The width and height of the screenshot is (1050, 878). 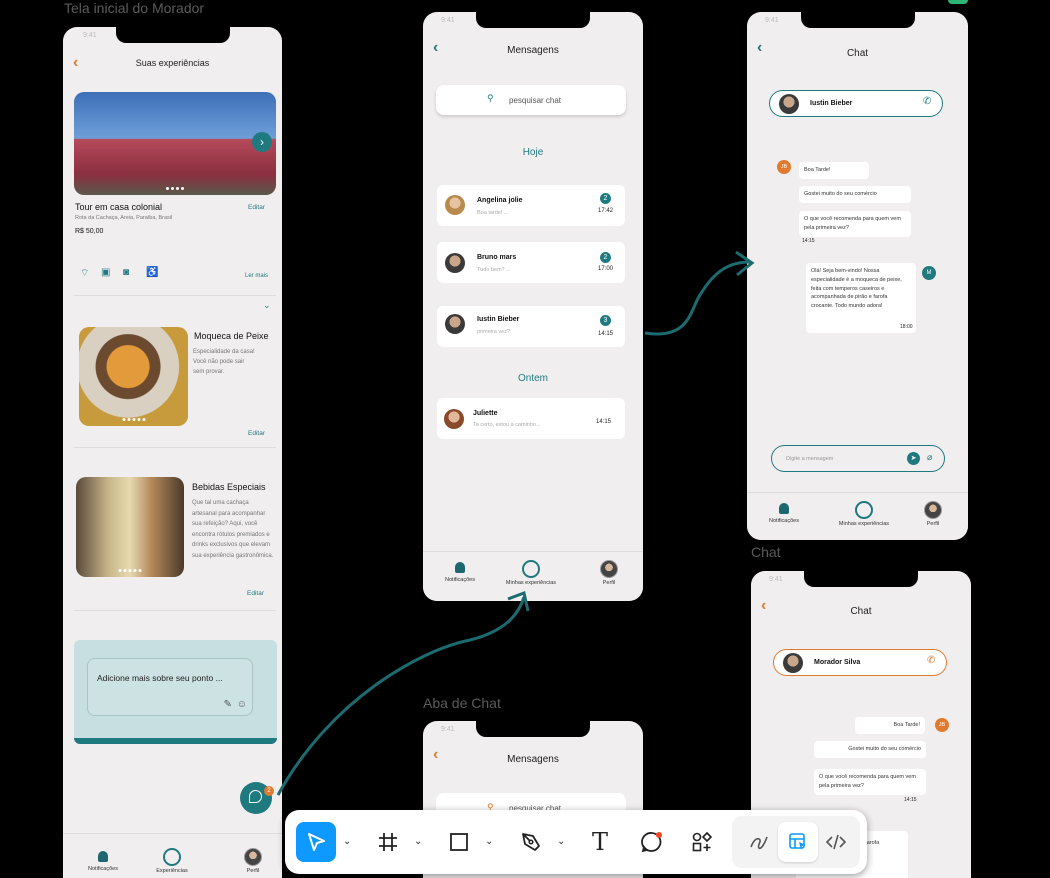 I want to click on frame-tool-button, so click(x=388, y=842).